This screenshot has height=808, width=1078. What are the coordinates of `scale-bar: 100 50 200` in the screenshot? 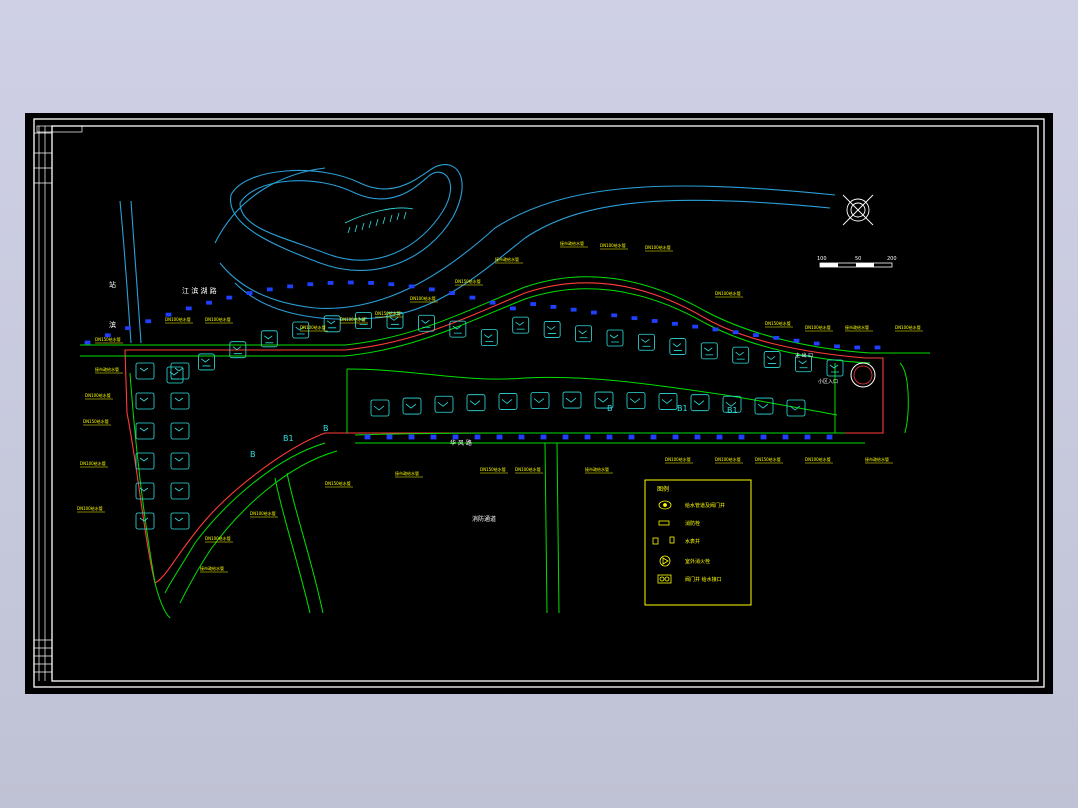 It's located at (857, 262).